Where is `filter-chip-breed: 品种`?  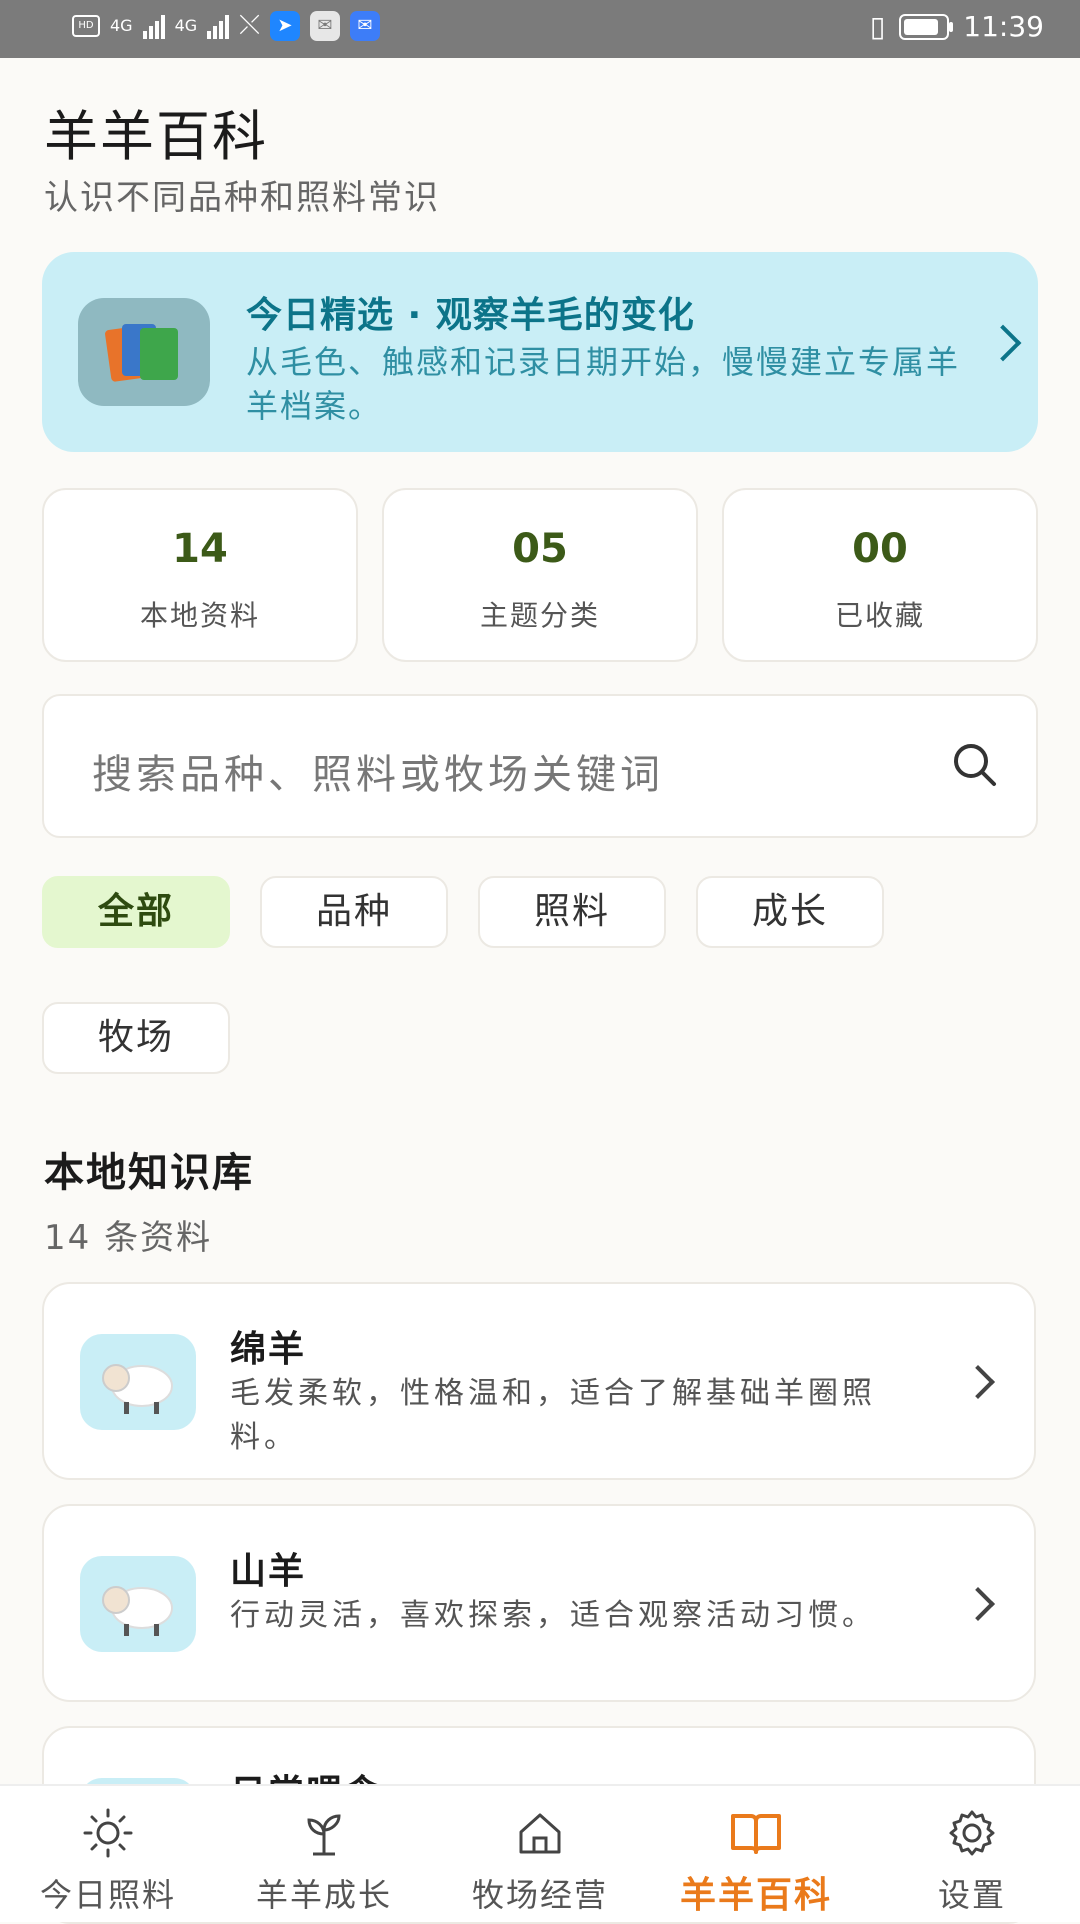 filter-chip-breed: 品种 is located at coordinates (354, 912).